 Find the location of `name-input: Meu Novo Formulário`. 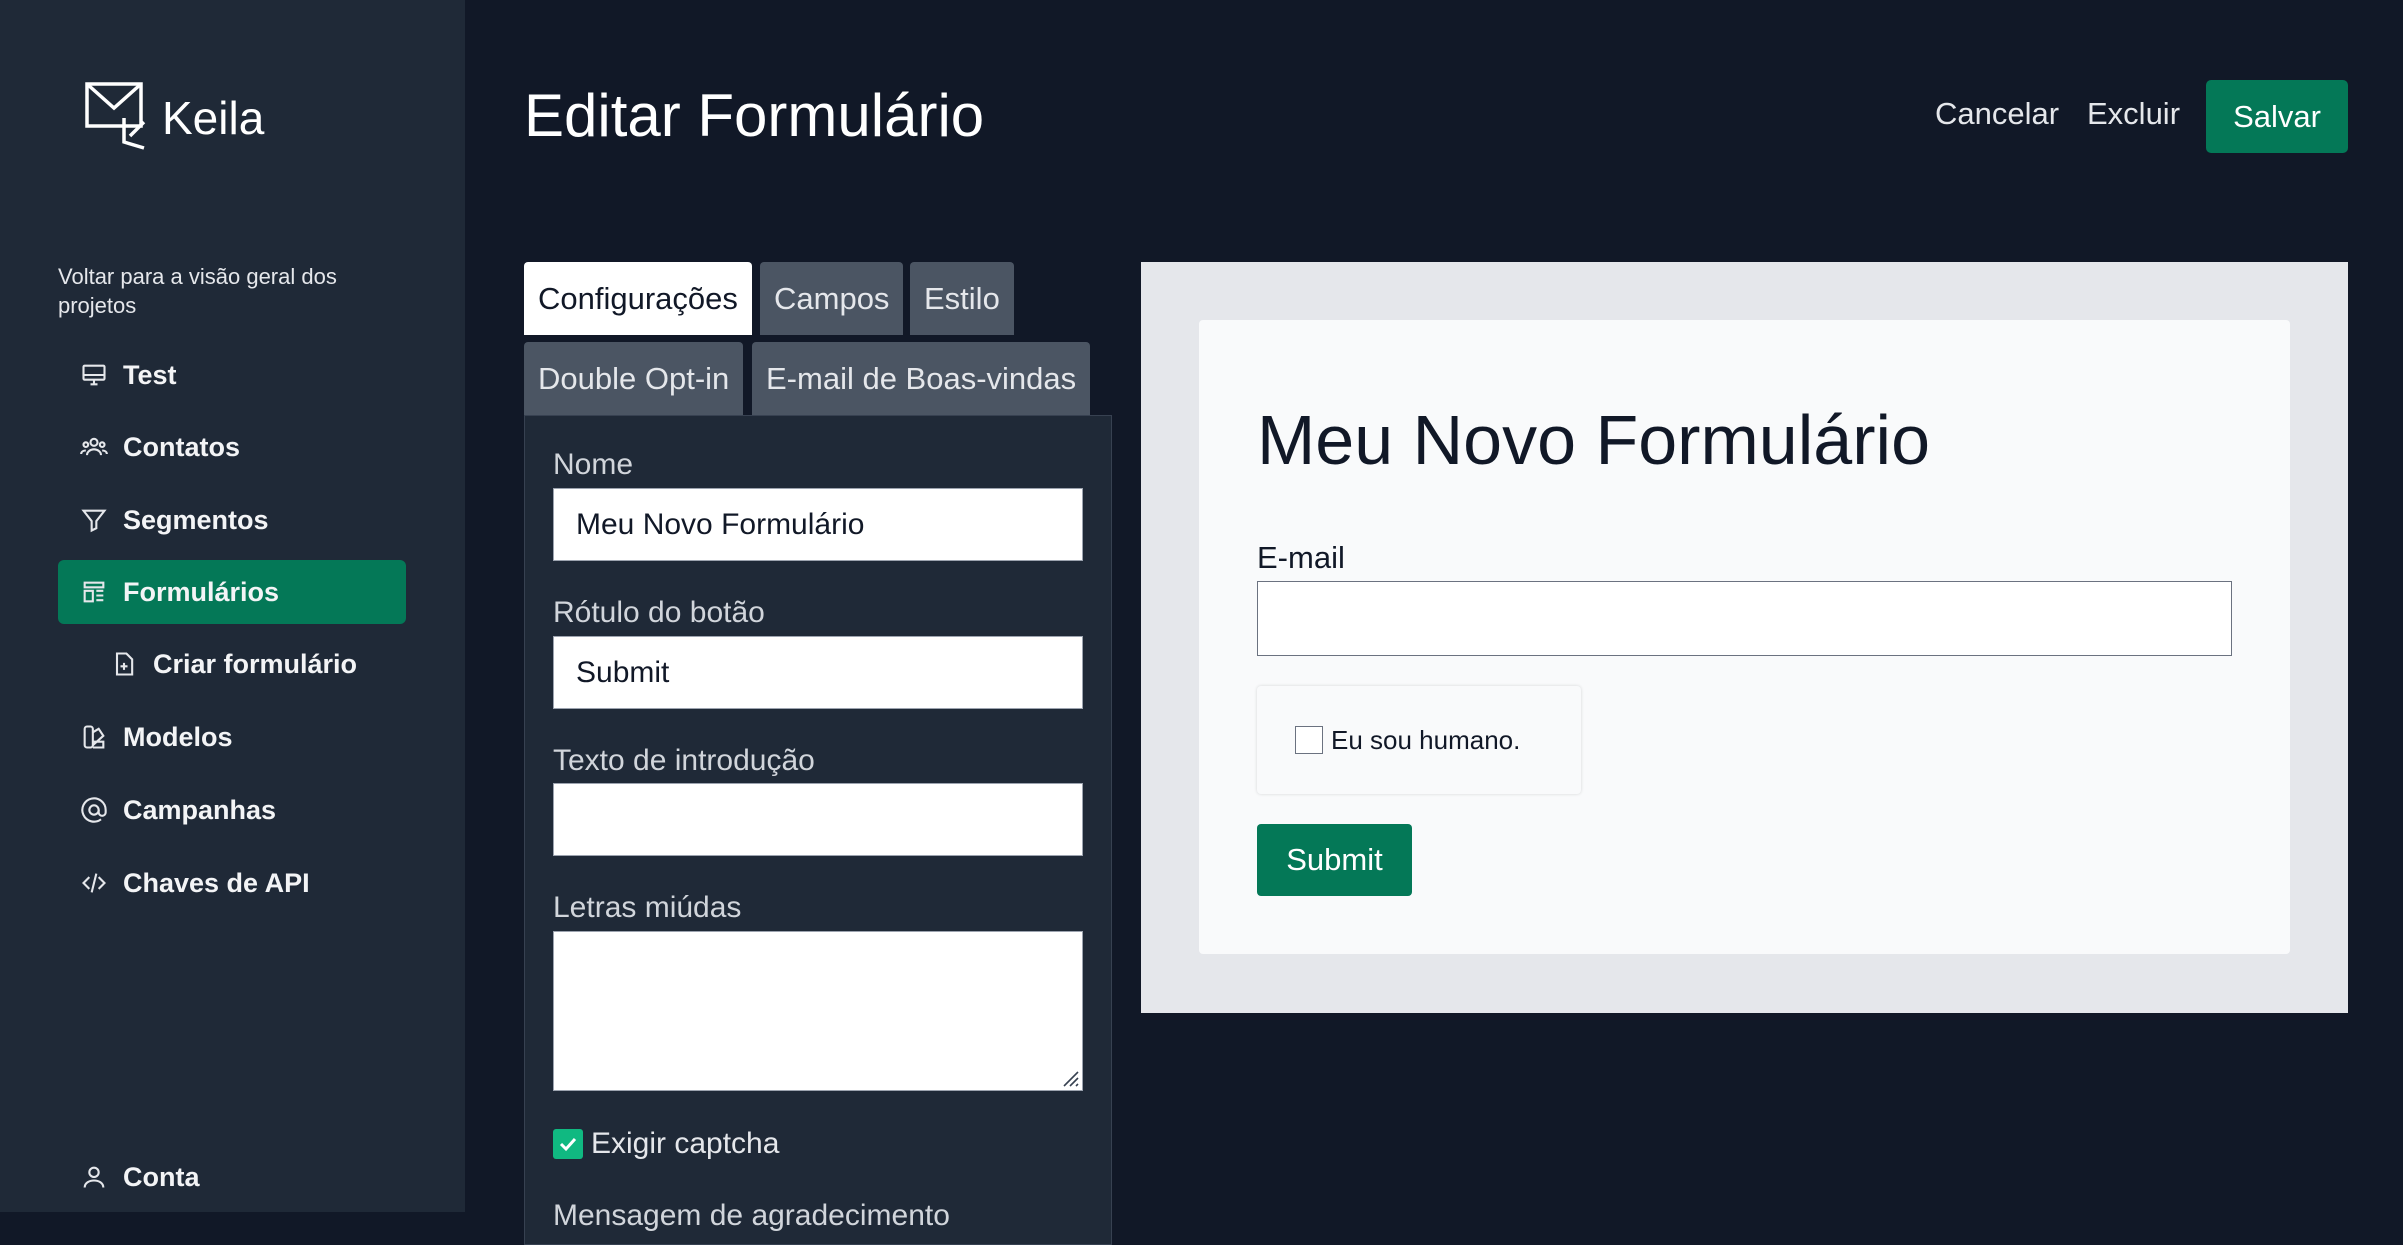

name-input: Meu Novo Formulário is located at coordinates (818, 524).